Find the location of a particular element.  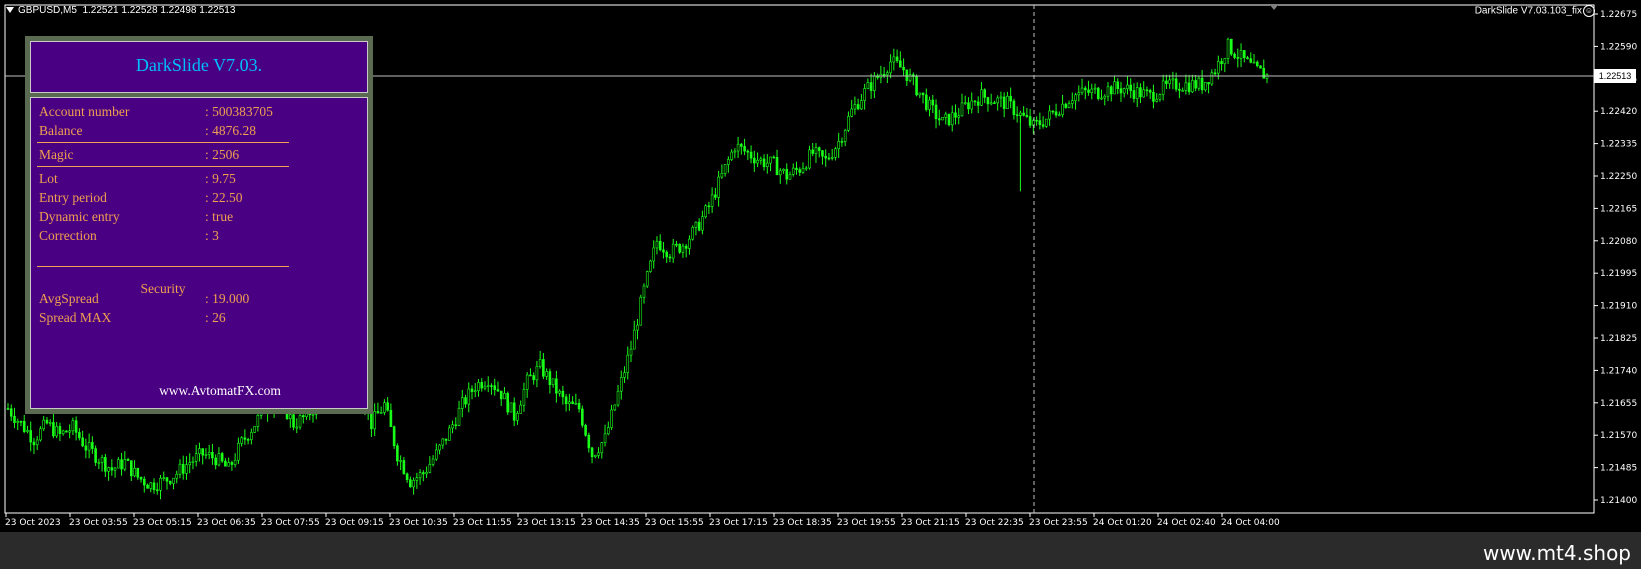

row-label: Balance is located at coordinates (61, 130).